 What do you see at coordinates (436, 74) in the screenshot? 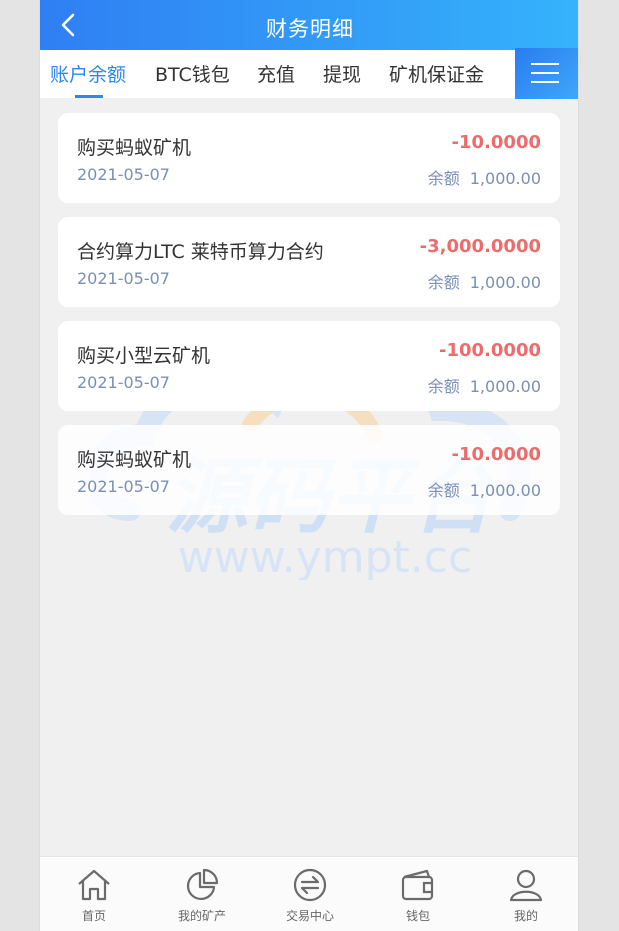
I see `tab-miner-deposit: 矿机保证金` at bounding box center [436, 74].